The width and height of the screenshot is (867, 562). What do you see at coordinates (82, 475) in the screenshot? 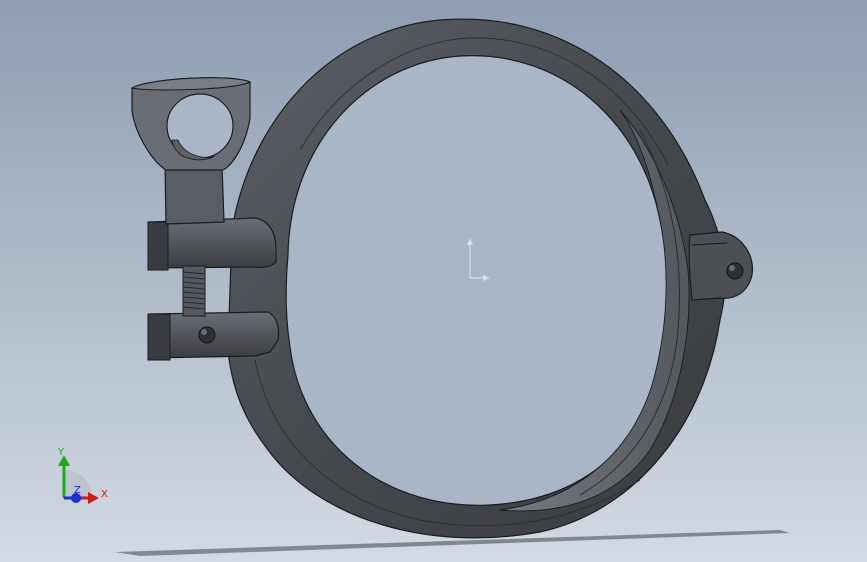
I see `reference-triad: X Y Z` at bounding box center [82, 475].